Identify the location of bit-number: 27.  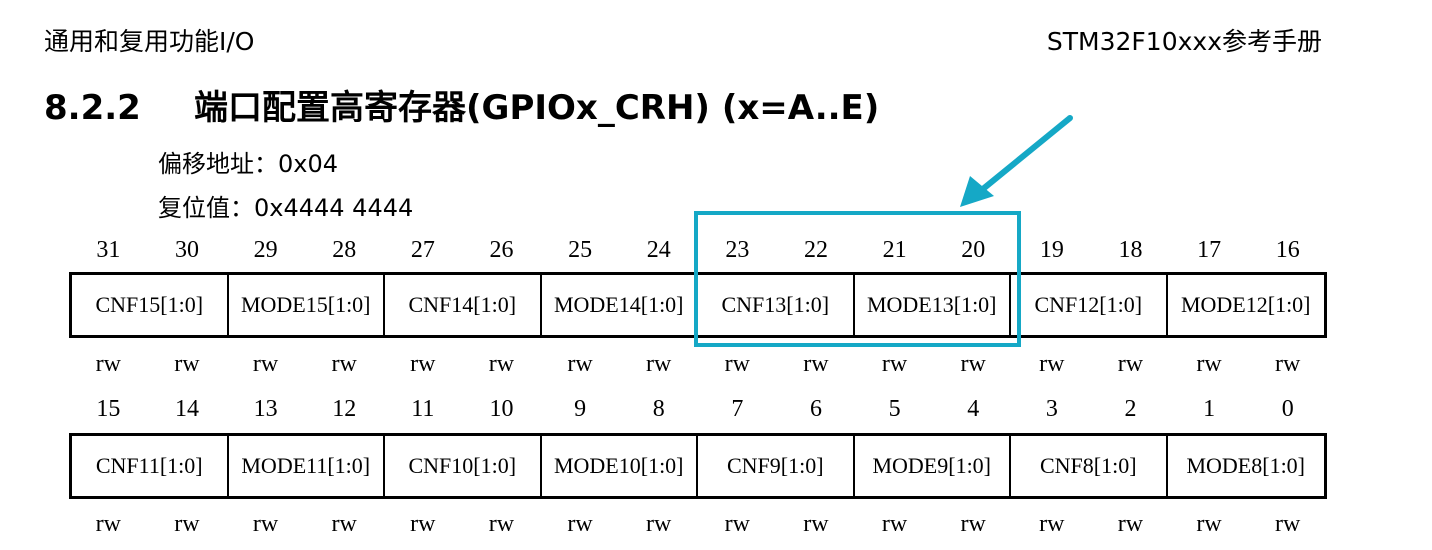
(422, 250).